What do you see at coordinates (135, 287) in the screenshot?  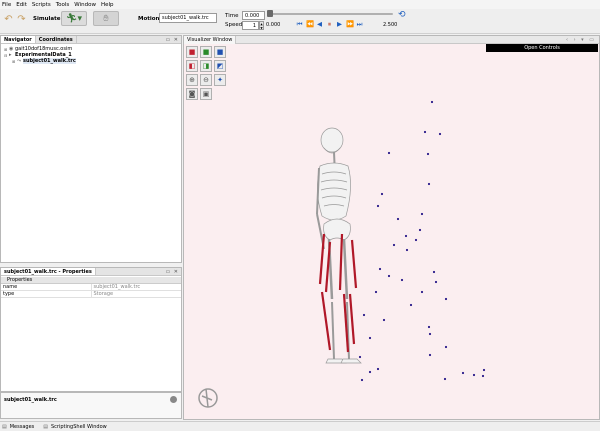 I see `property-value: subject01_walk.trc` at bounding box center [135, 287].